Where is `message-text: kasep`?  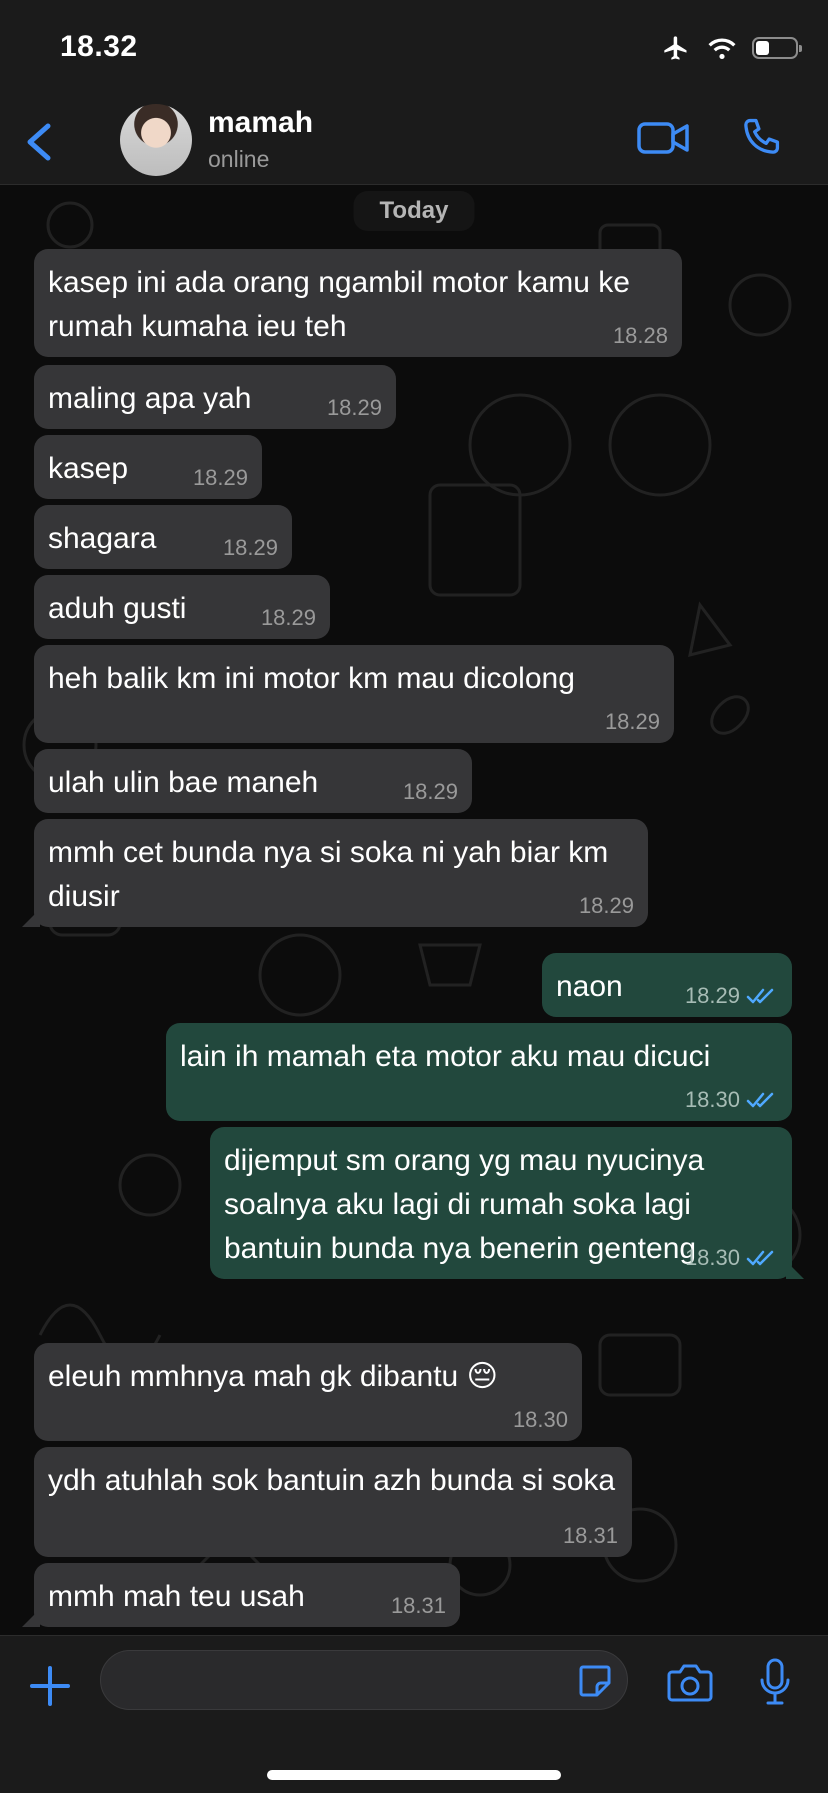 message-text: kasep is located at coordinates (88, 468).